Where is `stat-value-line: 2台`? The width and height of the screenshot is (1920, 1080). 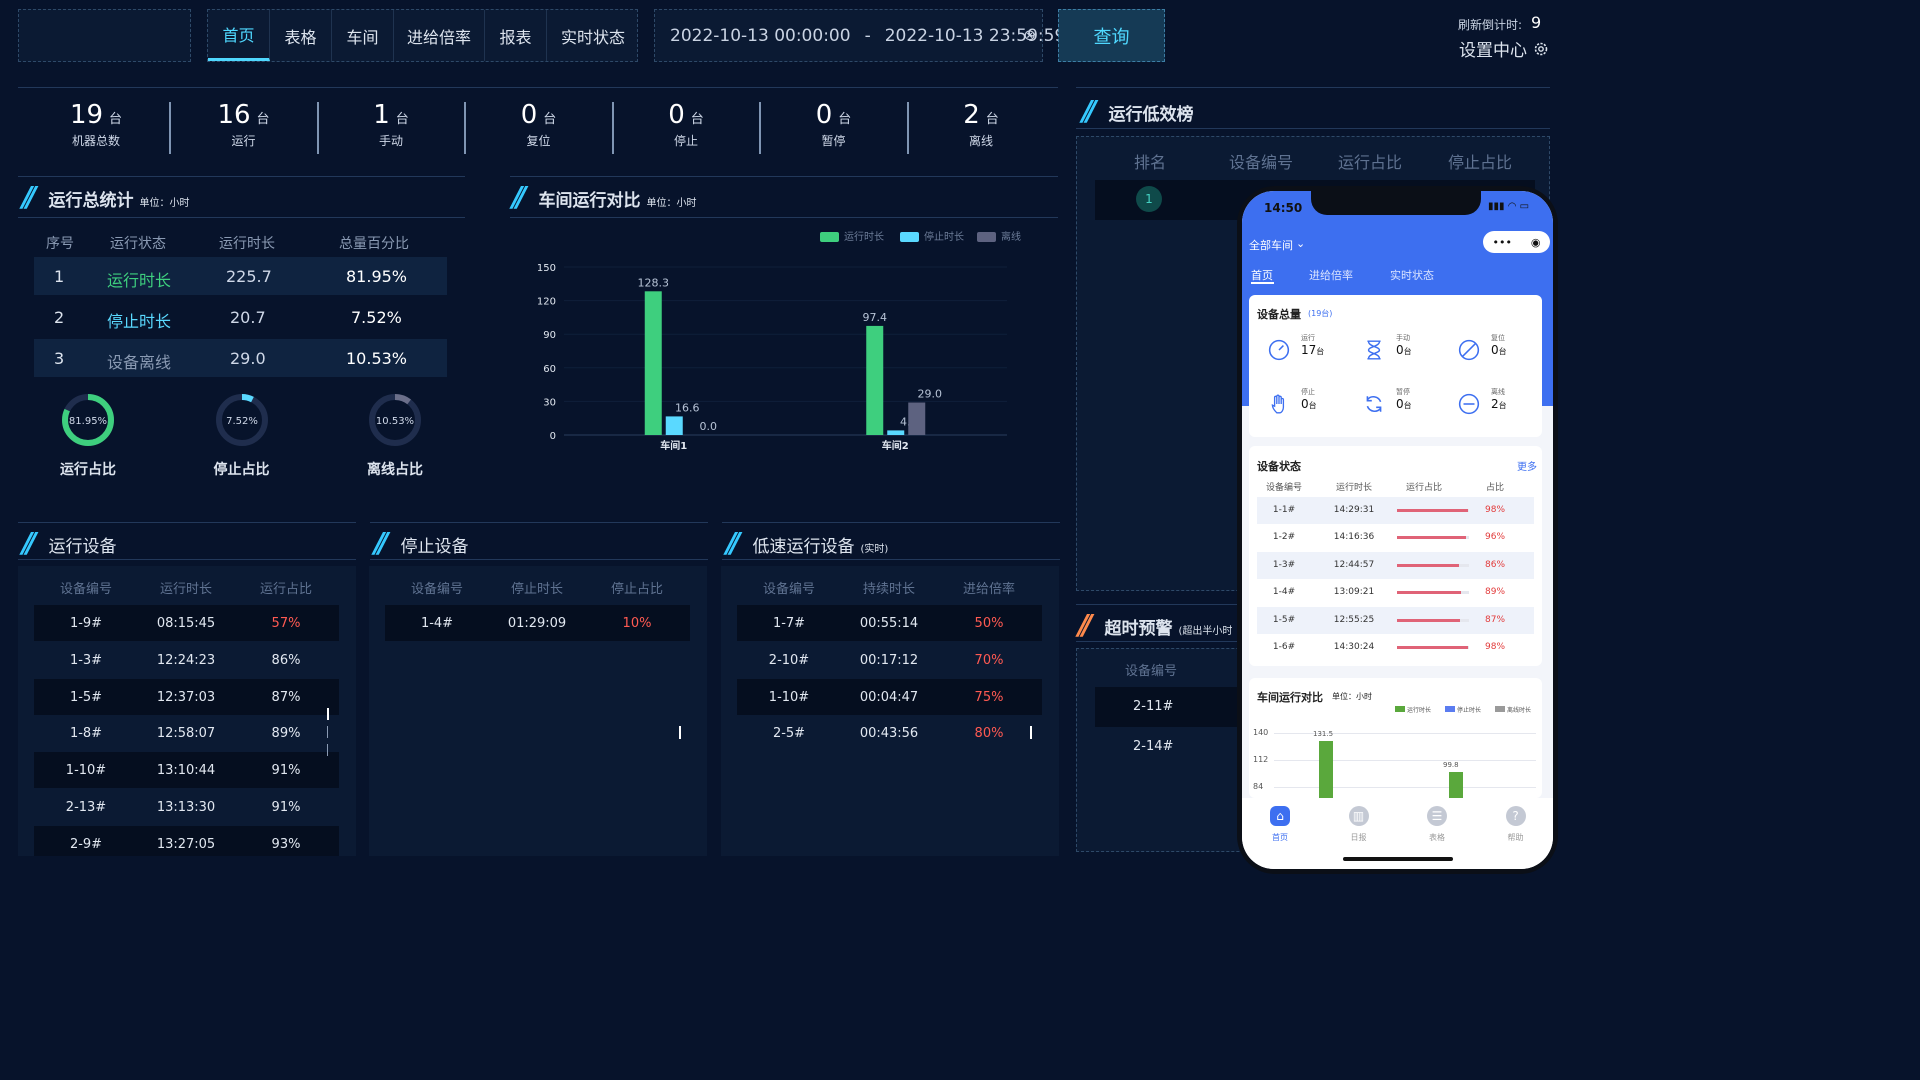
stat-value-line: 2台 is located at coordinates (981, 115).